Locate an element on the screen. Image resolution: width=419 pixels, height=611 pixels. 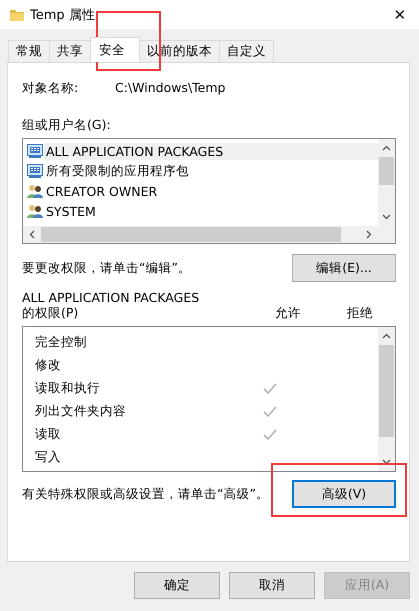
scroll-left-icon is located at coordinates (32, 234).